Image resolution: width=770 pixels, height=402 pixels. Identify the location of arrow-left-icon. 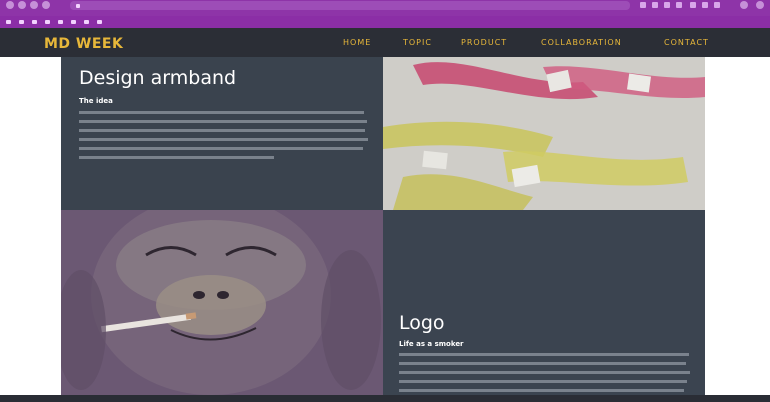
(10, 5).